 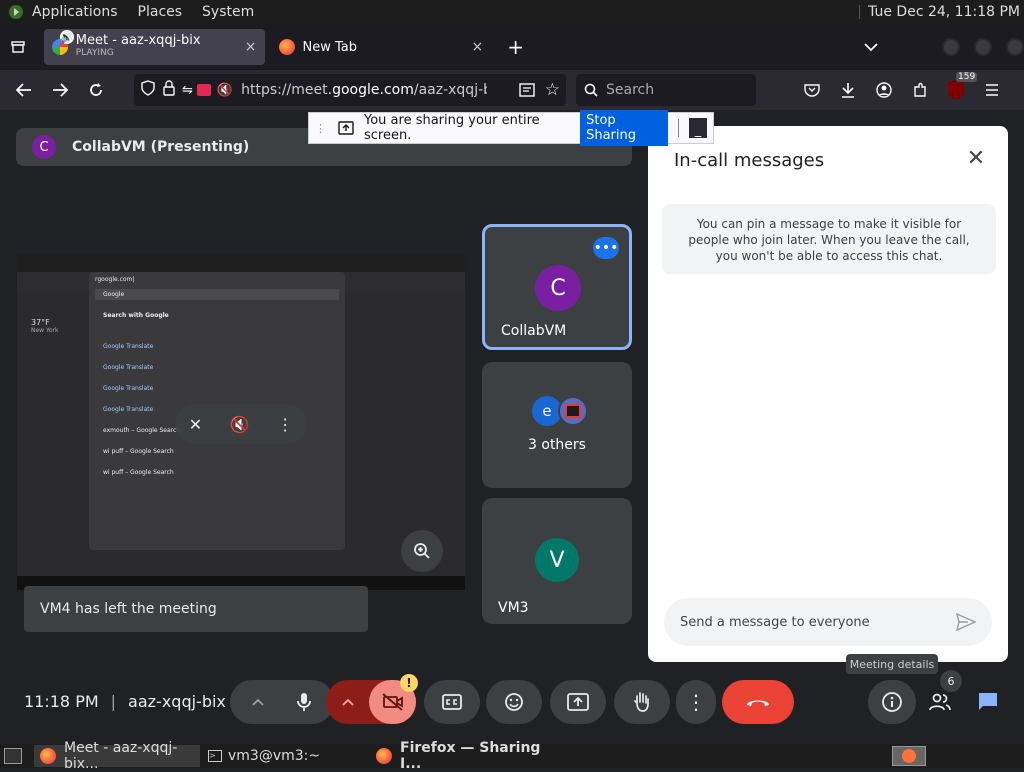 I want to click on participant-avatar: V, so click(x=557, y=560).